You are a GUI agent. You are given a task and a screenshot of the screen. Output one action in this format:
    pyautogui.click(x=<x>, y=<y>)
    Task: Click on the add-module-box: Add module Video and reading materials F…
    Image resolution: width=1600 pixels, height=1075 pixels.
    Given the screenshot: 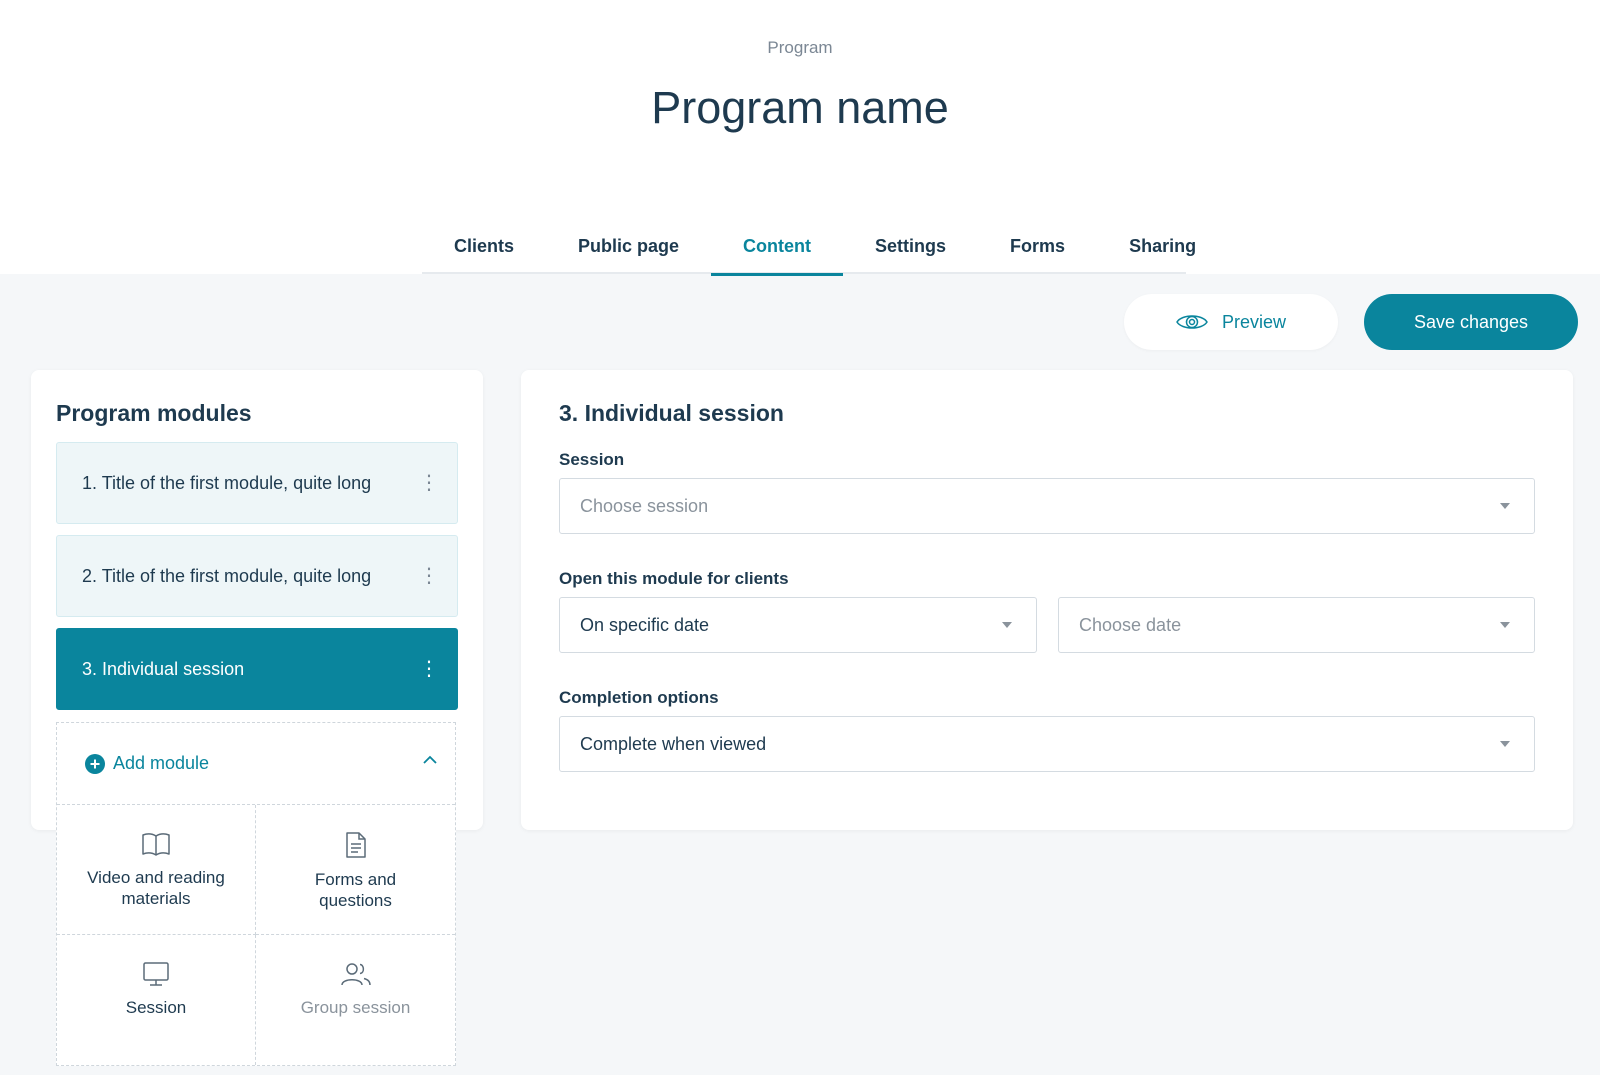 What is the action you would take?
    pyautogui.click(x=256, y=894)
    